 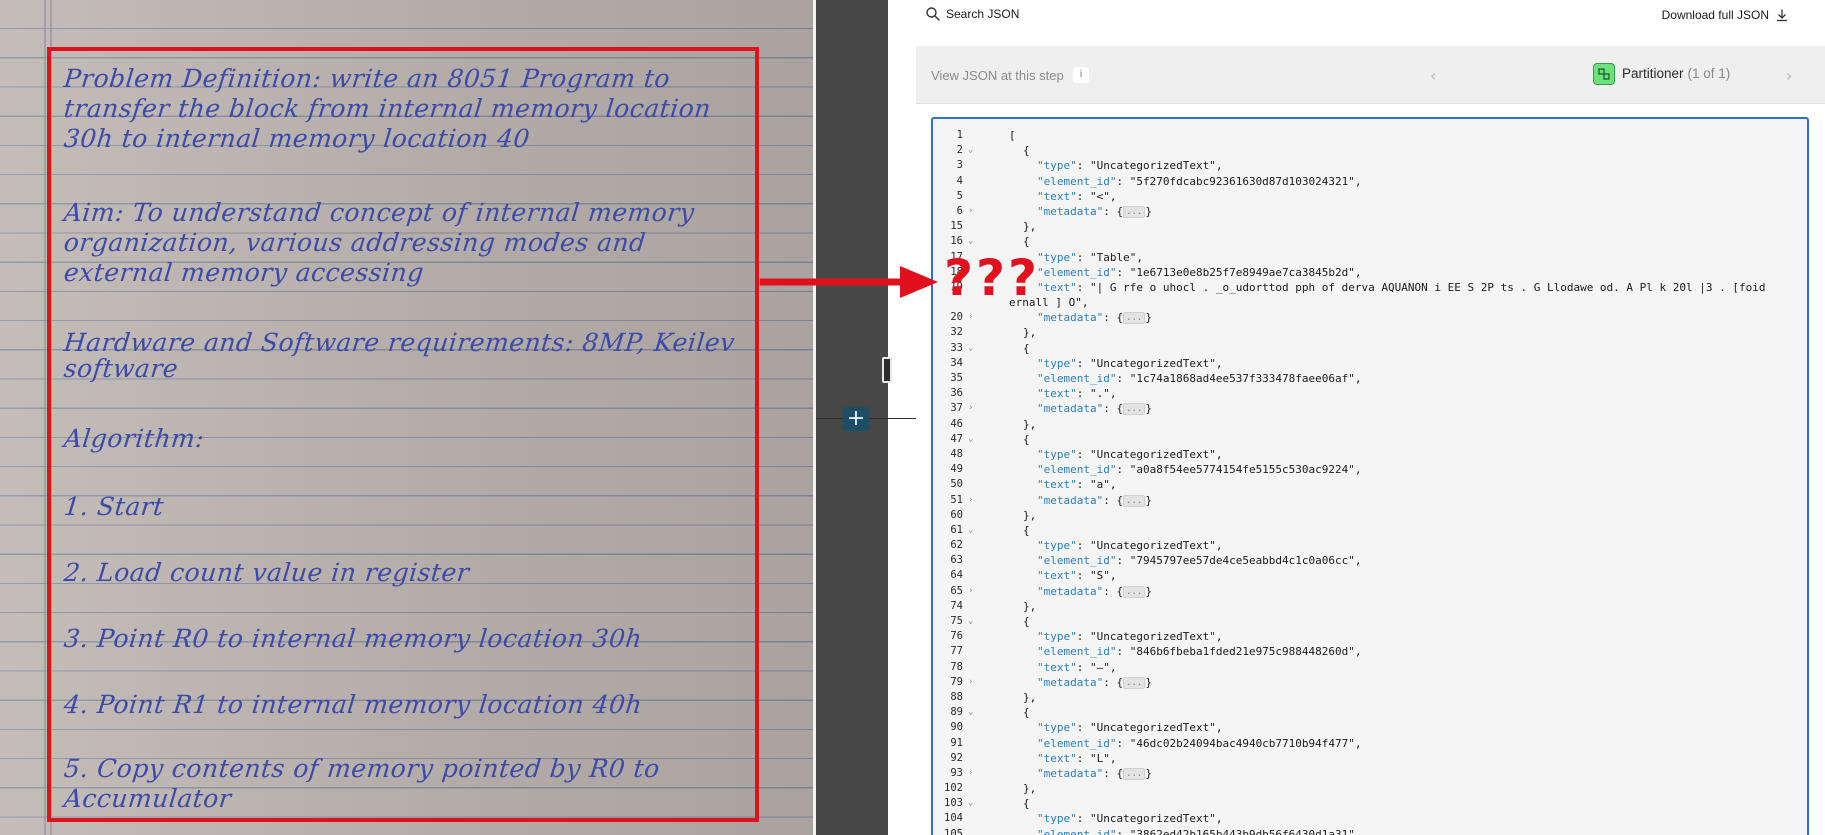 I want to click on code-line: 1[, so click(x=1370, y=135).